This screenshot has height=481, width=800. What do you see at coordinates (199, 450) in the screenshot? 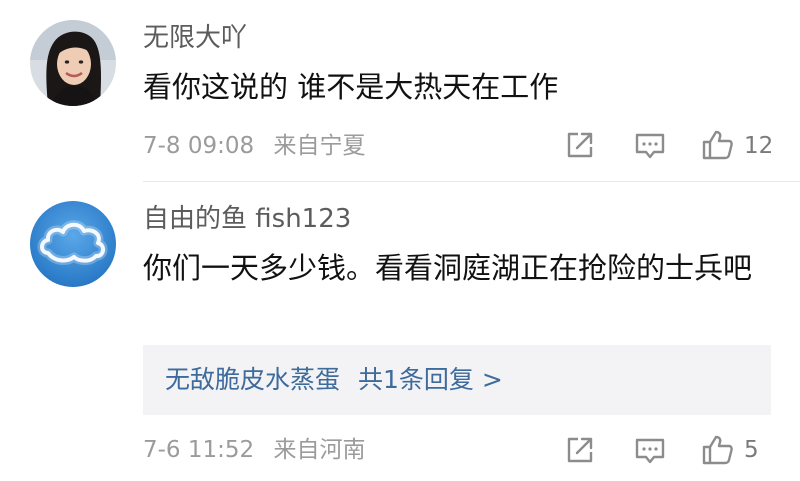
I see `timestamp: 7-6 11:52` at bounding box center [199, 450].